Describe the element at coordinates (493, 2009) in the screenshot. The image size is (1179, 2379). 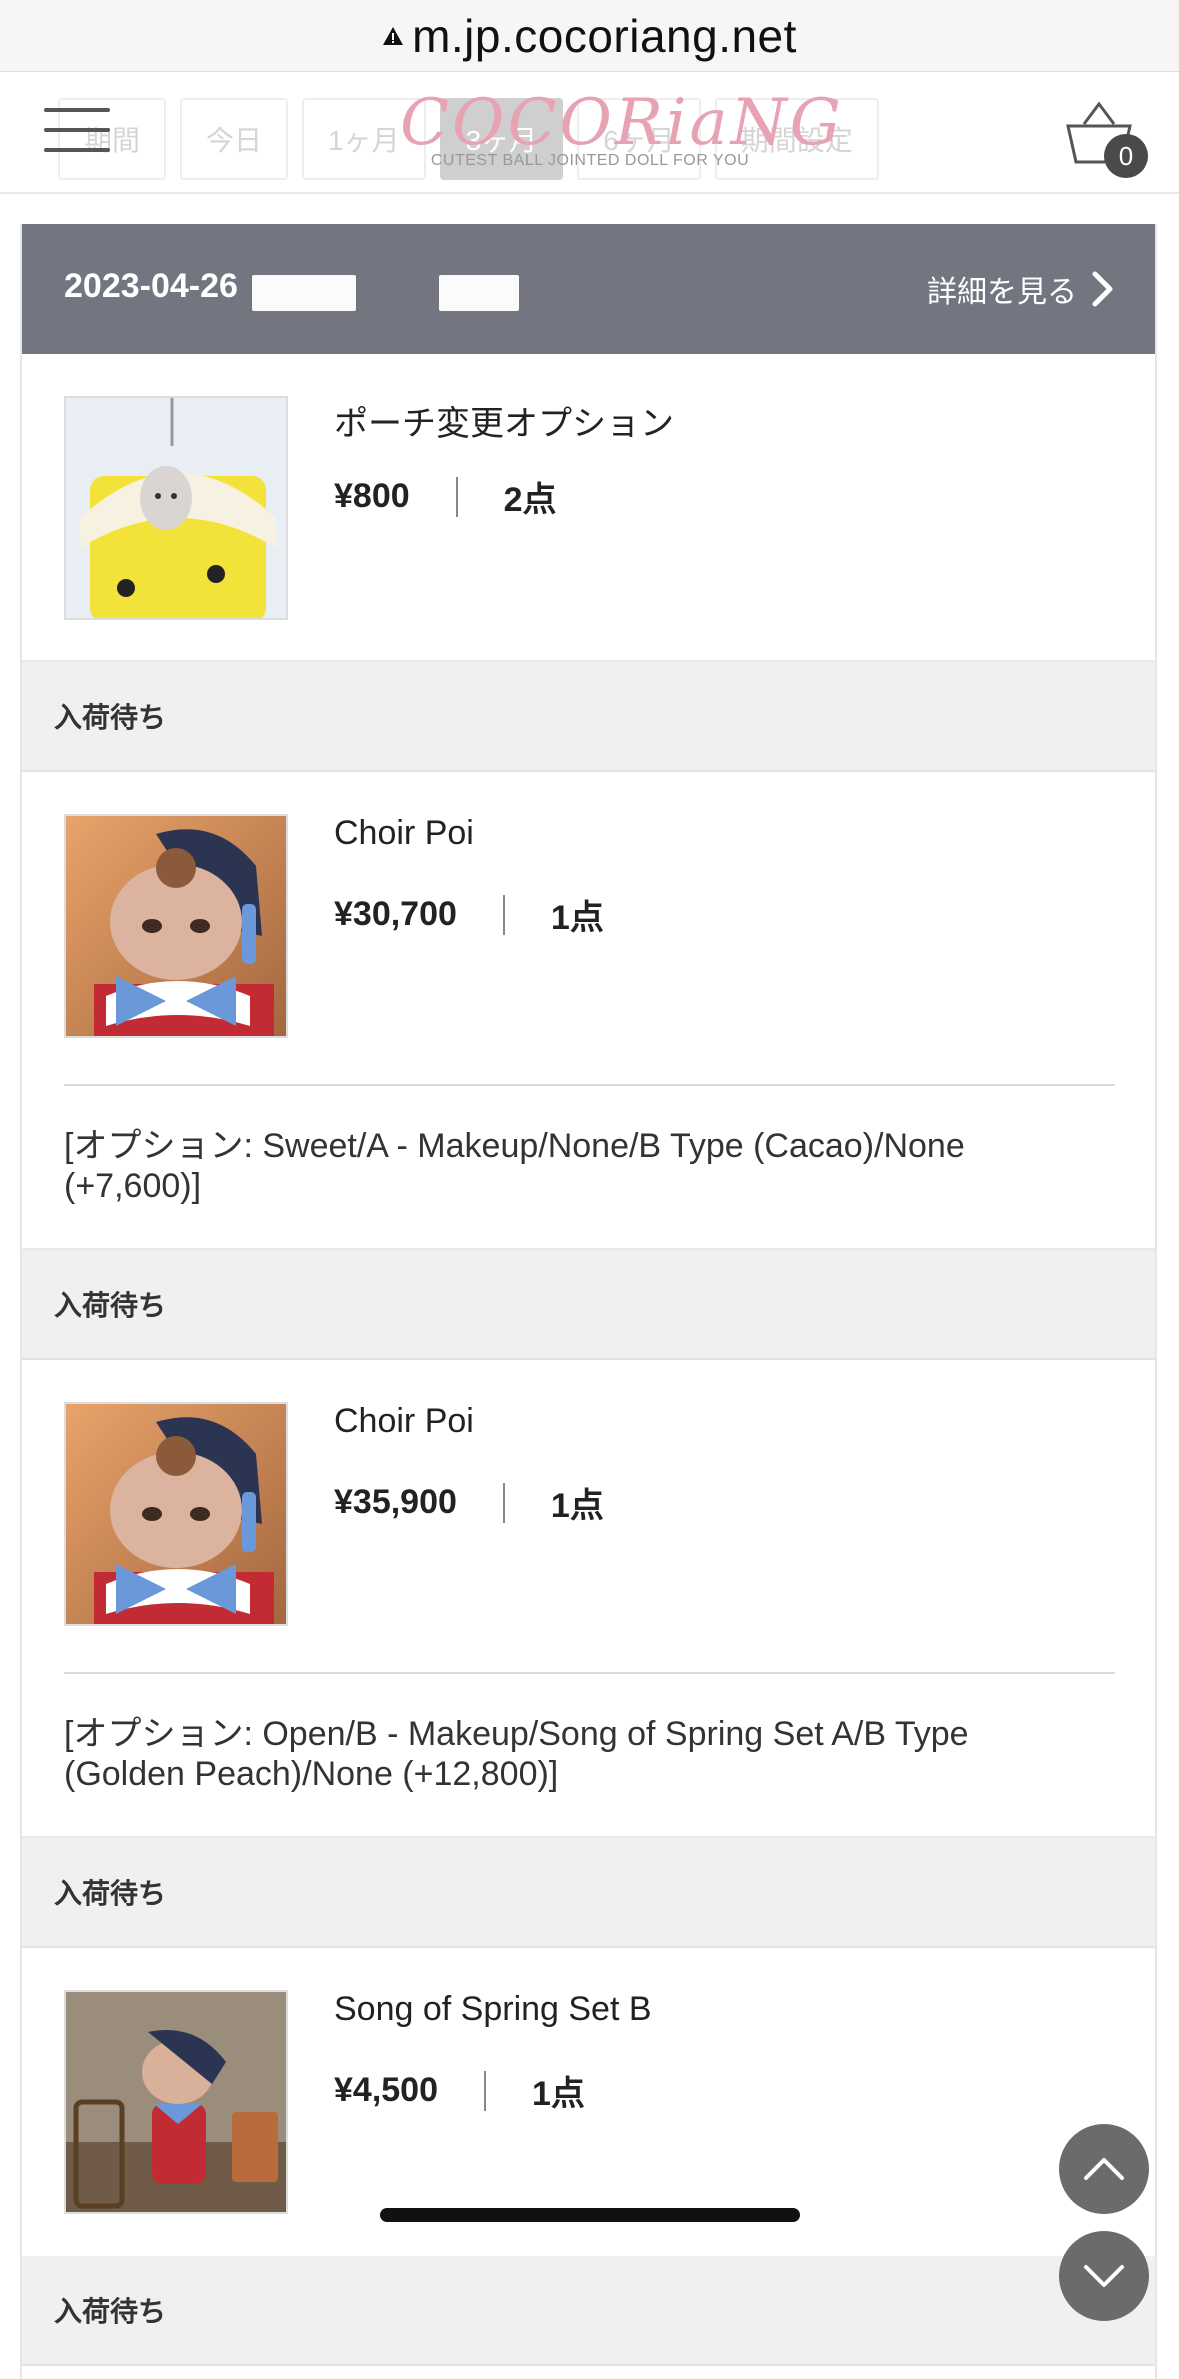
I see `product-name: Song of Spring Set B` at that location.